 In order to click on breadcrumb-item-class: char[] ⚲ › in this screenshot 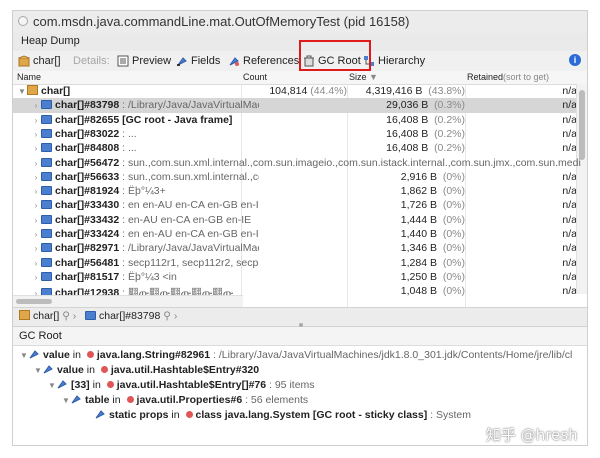, I will do `click(47, 316)`.